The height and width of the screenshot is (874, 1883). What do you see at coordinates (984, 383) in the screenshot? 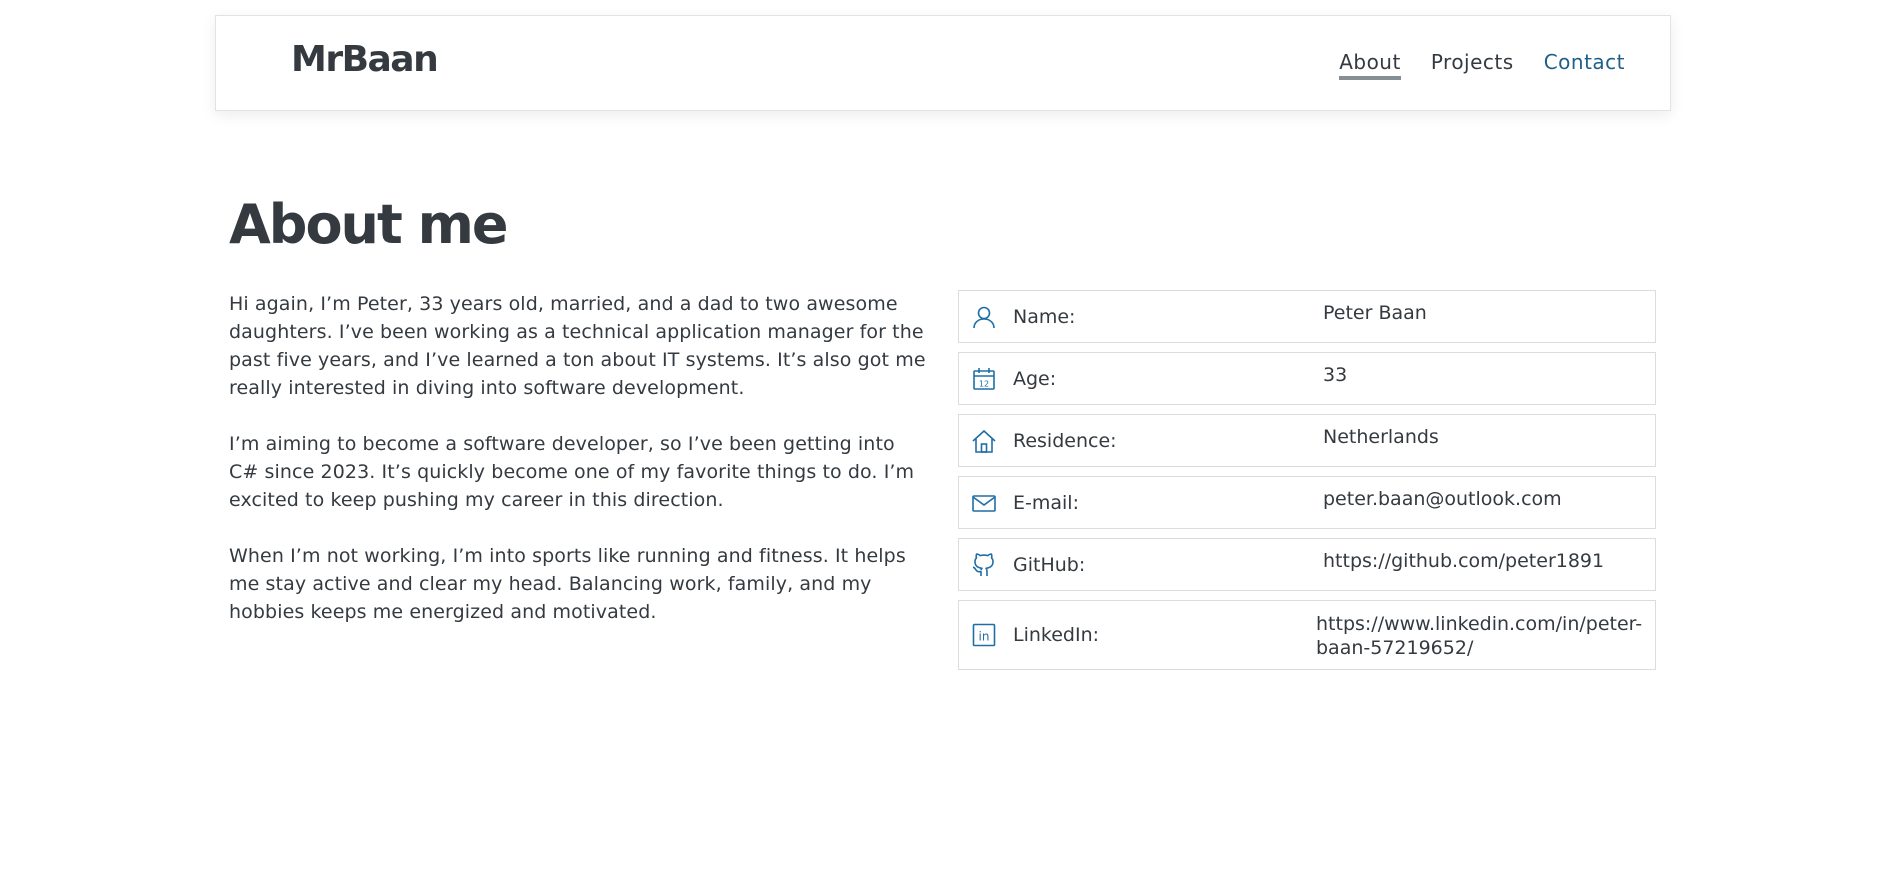
I see `svg-text: 12` at bounding box center [984, 383].